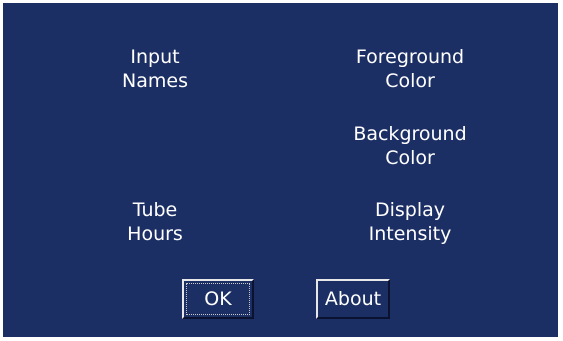  Describe the element at coordinates (410, 222) in the screenshot. I see `display-intensity-option: Display Intensity` at that location.